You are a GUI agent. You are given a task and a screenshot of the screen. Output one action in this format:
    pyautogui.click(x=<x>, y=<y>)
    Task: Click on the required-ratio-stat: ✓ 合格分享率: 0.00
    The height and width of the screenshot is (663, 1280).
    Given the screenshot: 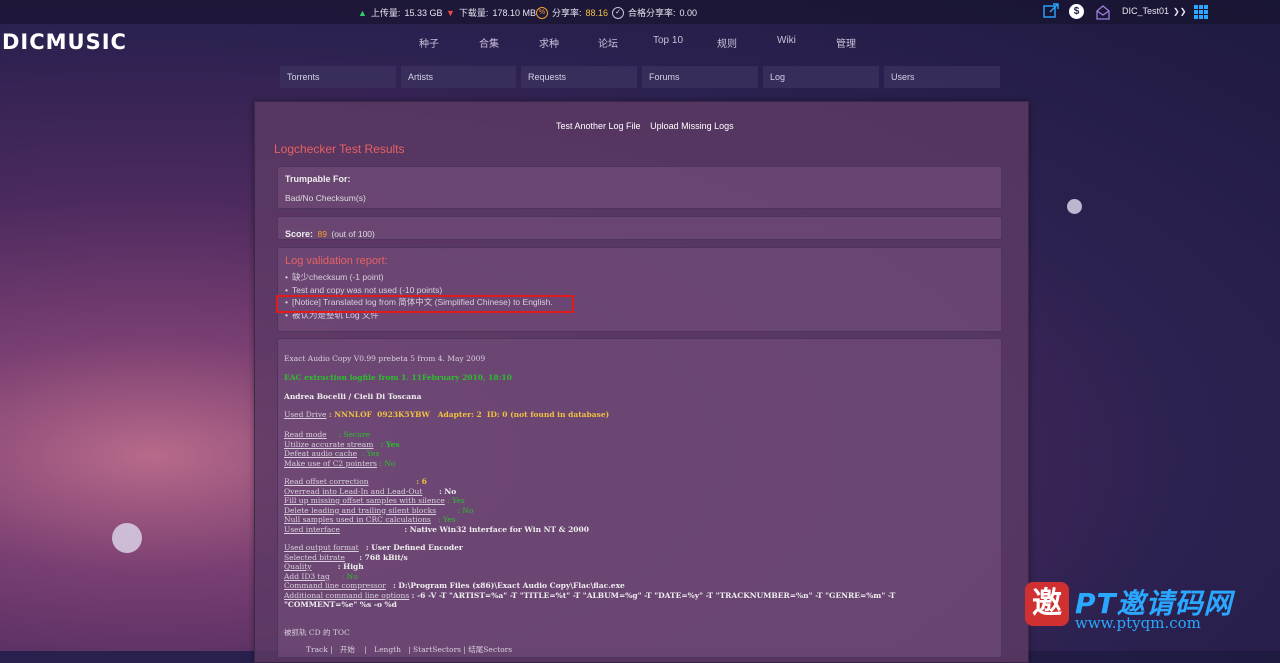 What is the action you would take?
    pyautogui.click(x=654, y=12)
    